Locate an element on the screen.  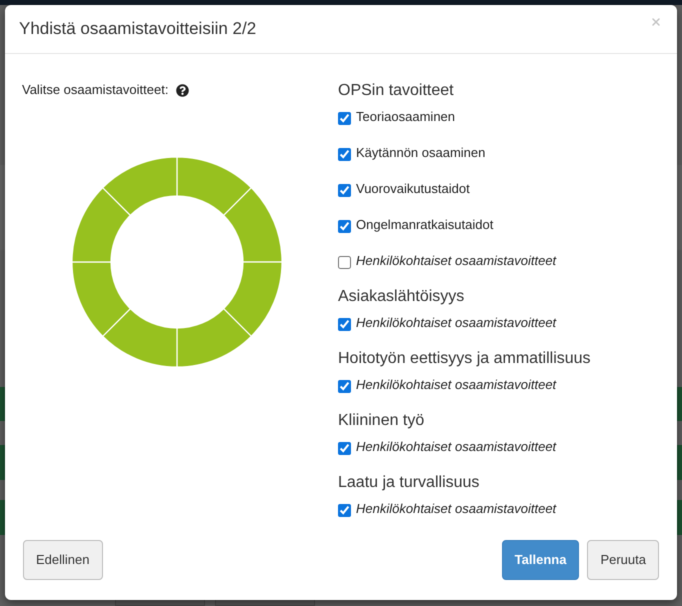
dialog-button: Peruuta is located at coordinates (623, 560).